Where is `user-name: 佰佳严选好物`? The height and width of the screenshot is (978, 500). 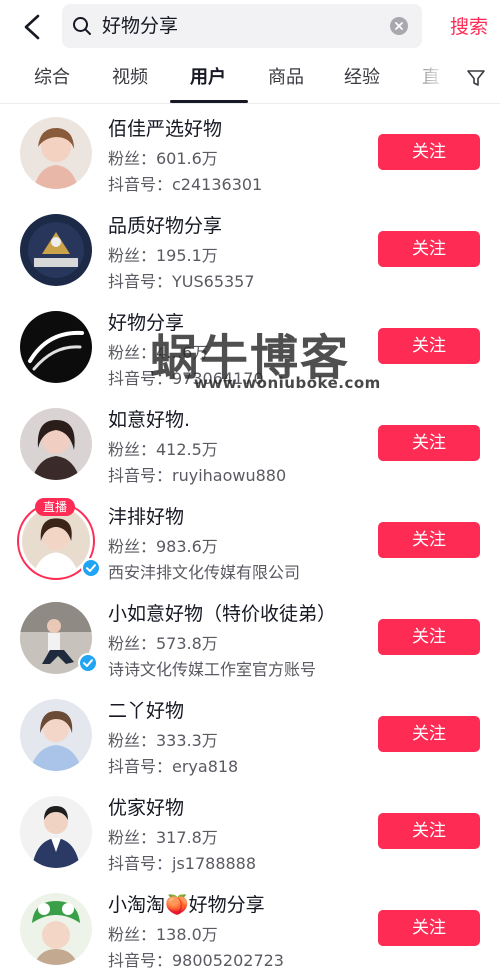
user-name: 佰佳严选好物 is located at coordinates (165, 129).